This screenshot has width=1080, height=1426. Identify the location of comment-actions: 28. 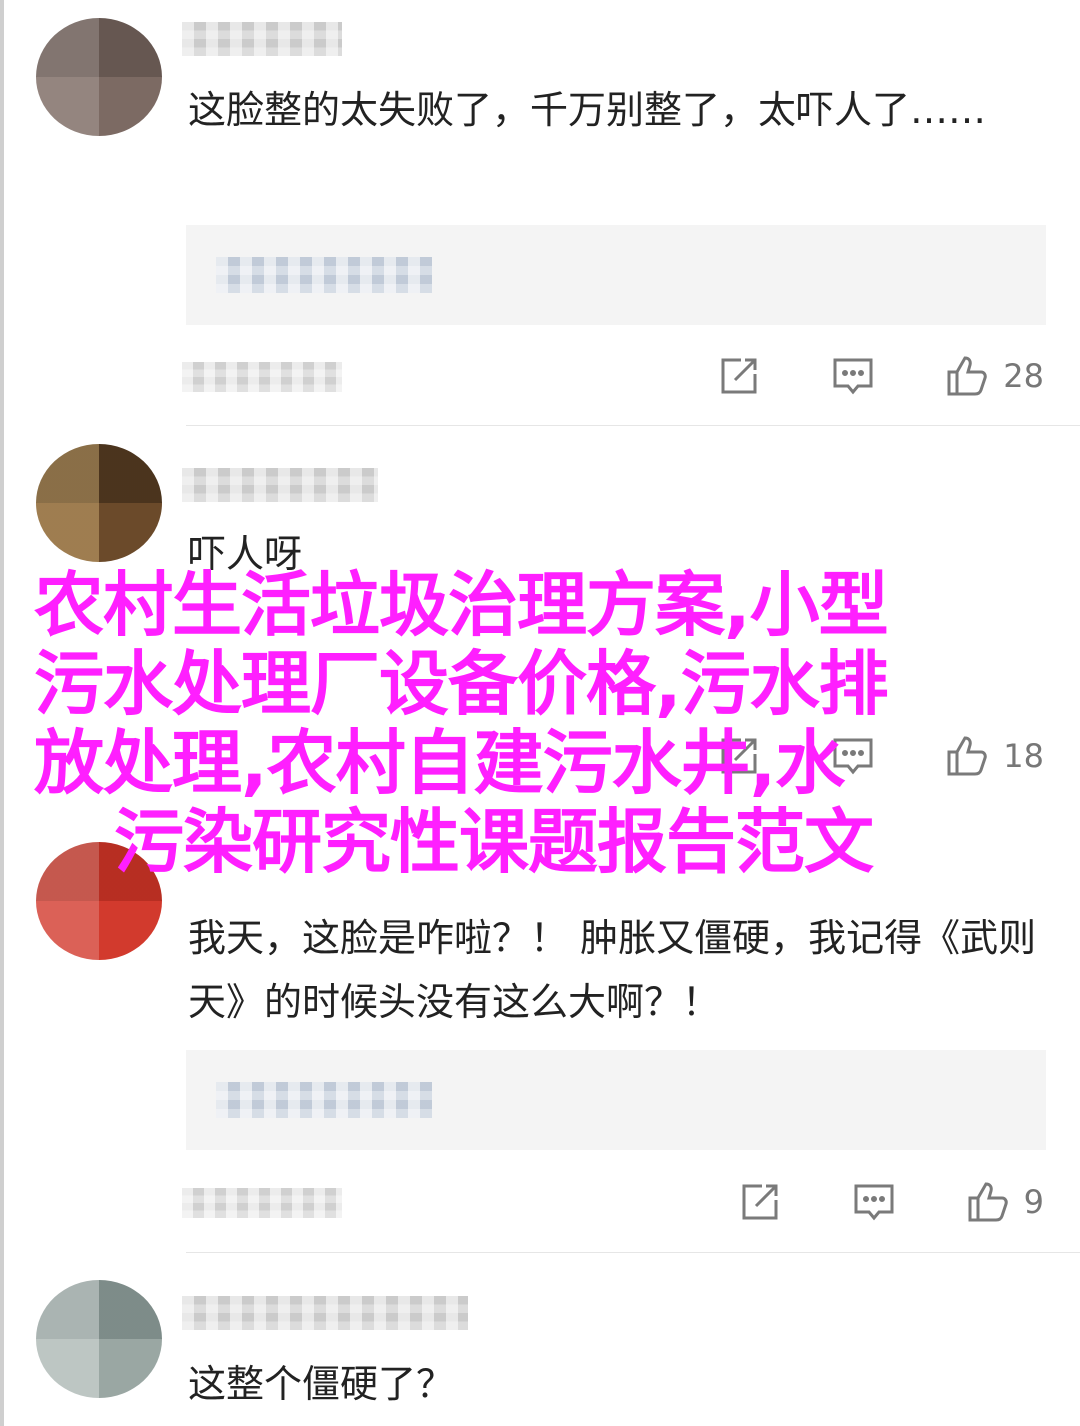
(845, 376).